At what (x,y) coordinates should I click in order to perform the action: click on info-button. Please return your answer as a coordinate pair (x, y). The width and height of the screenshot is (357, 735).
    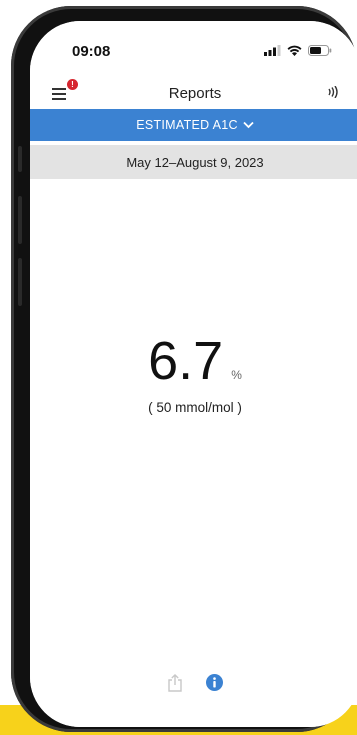
    Looking at the image, I should click on (214, 683).